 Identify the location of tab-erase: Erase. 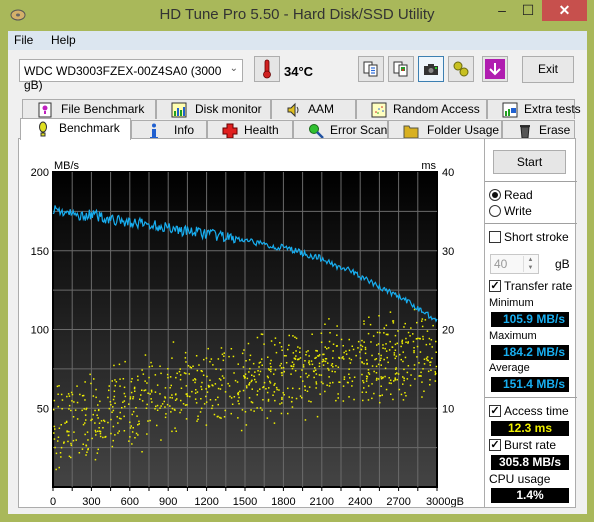
(538, 130).